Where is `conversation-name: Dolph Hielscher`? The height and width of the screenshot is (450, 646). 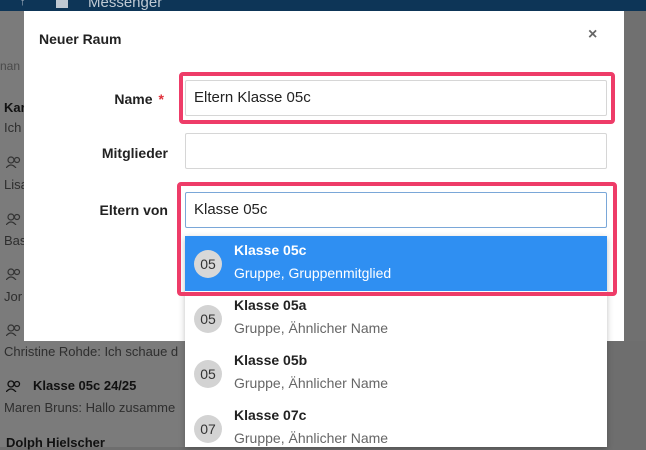 conversation-name: Dolph Hielscher is located at coordinates (55, 442).